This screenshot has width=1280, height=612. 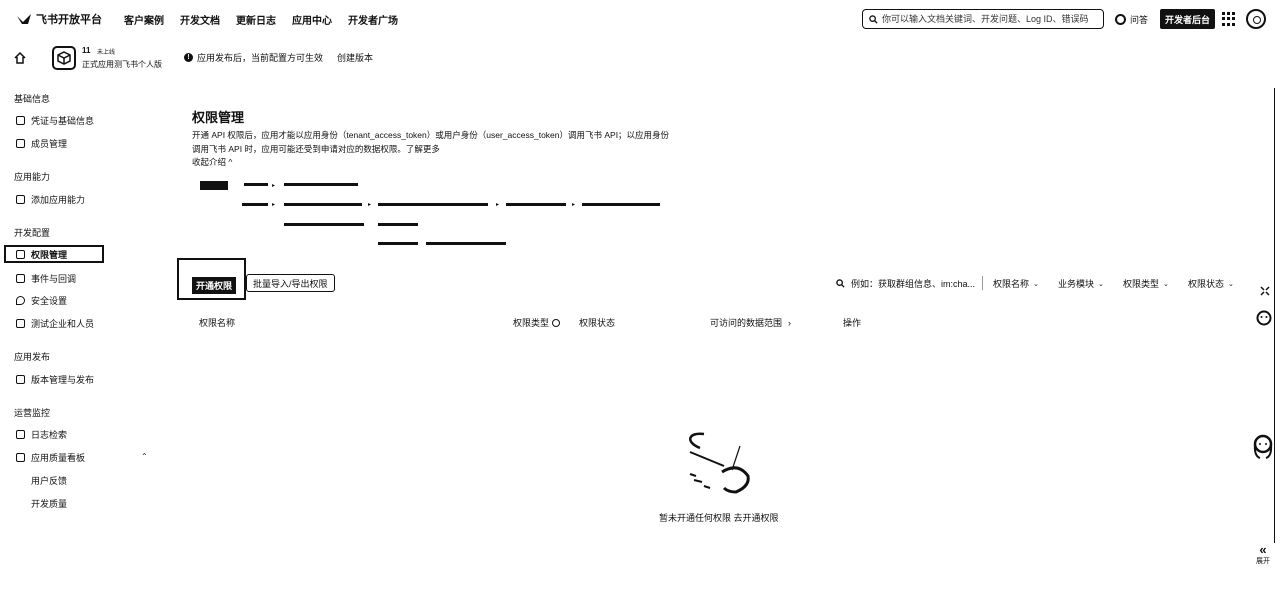 What do you see at coordinates (840, 283) in the screenshot?
I see `search-icon` at bounding box center [840, 283].